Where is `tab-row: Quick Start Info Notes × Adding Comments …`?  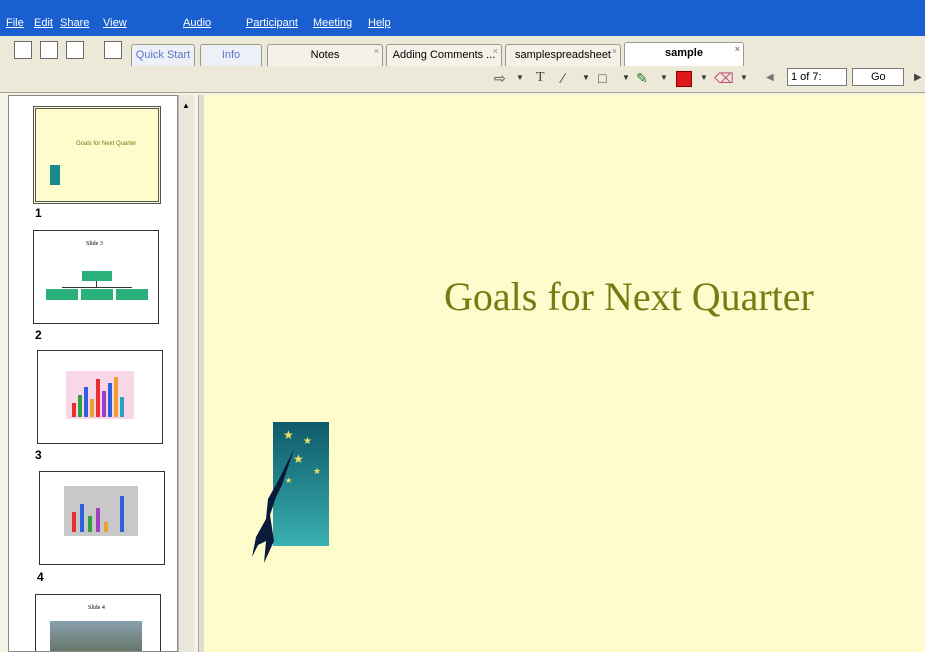 tab-row: Quick Start Info Notes × Adding Comments … is located at coordinates (462, 51).